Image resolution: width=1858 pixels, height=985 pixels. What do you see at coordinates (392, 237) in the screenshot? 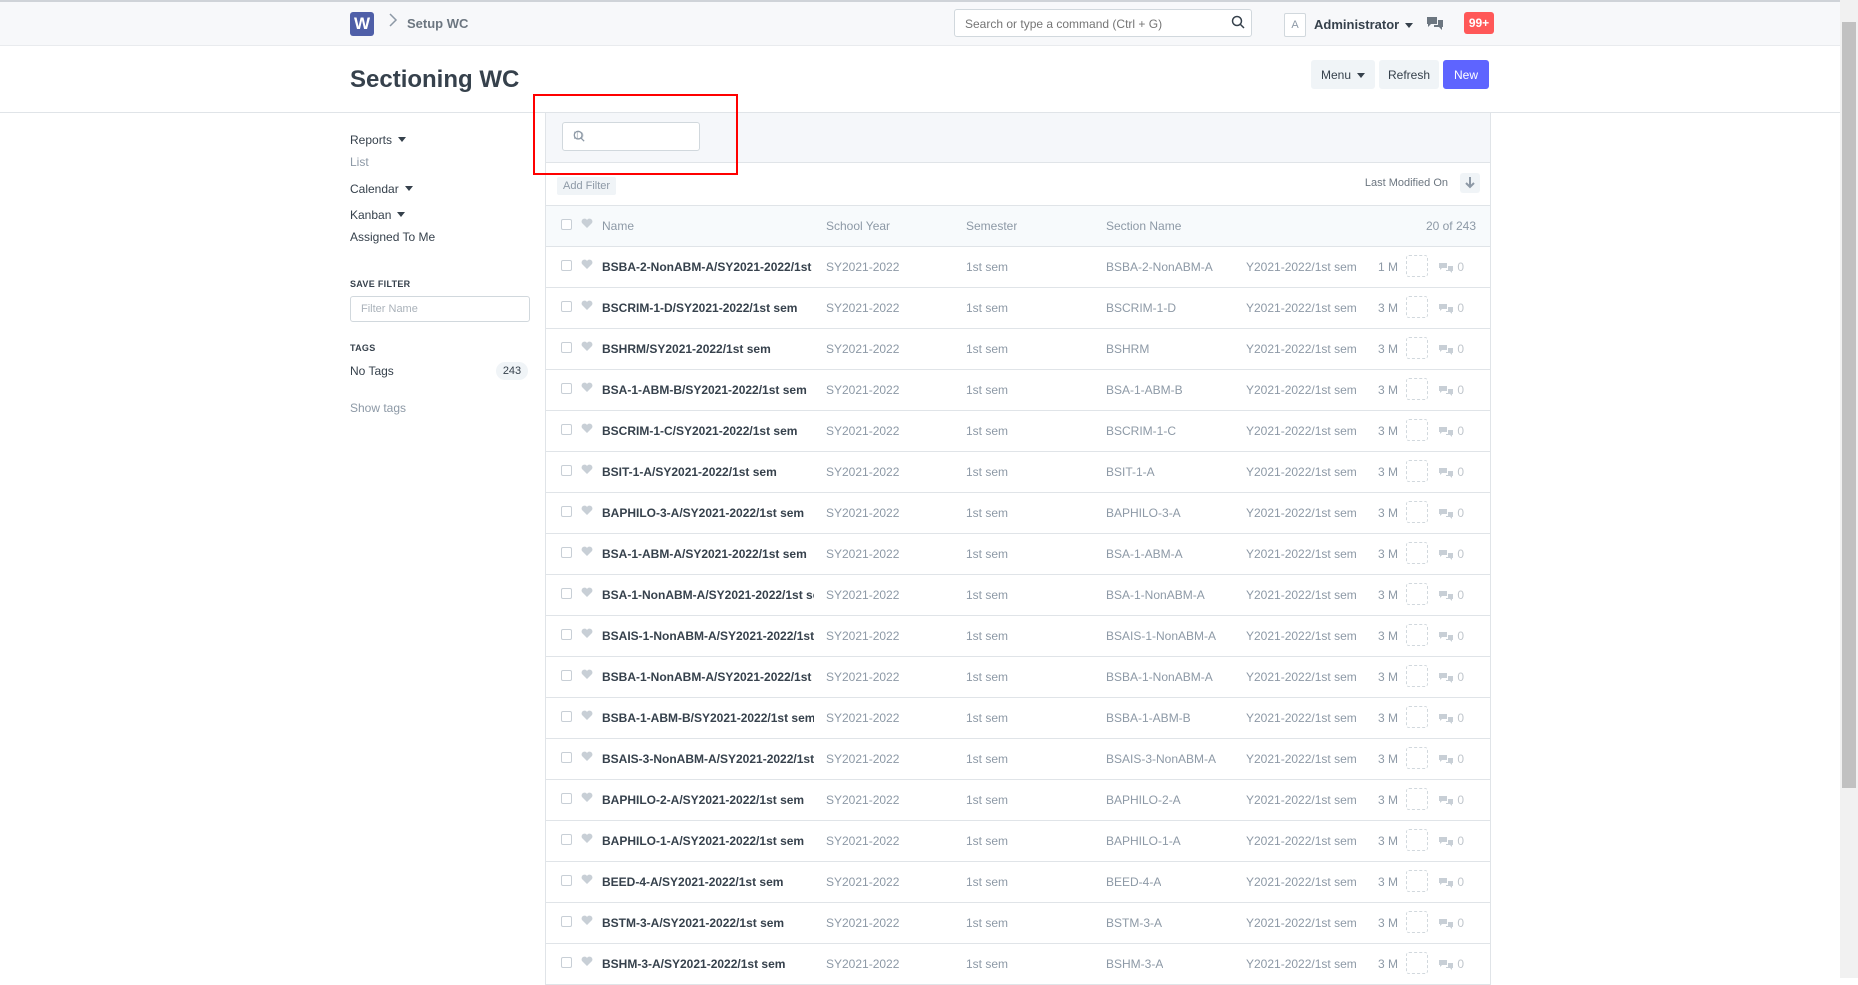
I see `sidebar-item-assigned-to-me: Assigned To Me` at bounding box center [392, 237].